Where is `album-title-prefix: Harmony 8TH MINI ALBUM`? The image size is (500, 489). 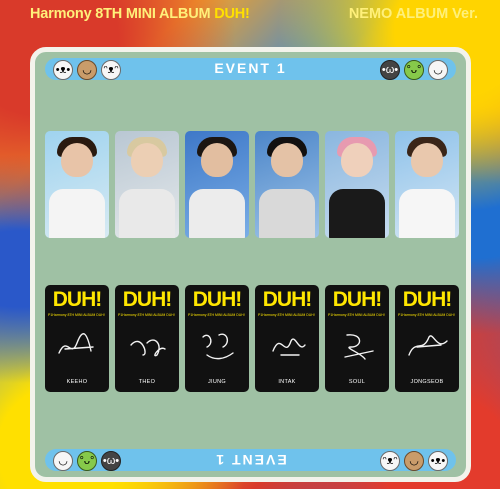 album-title-prefix: Harmony 8TH MINI ALBUM is located at coordinates (122, 14).